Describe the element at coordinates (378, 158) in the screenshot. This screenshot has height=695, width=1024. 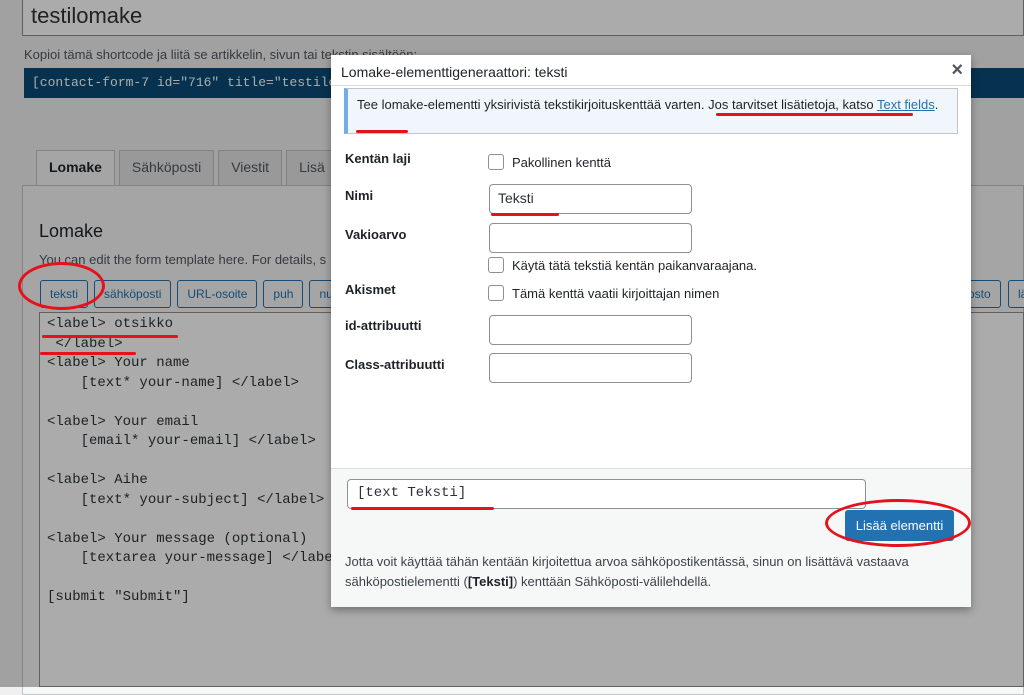
I see `field-type-label: Kentän laji` at that location.